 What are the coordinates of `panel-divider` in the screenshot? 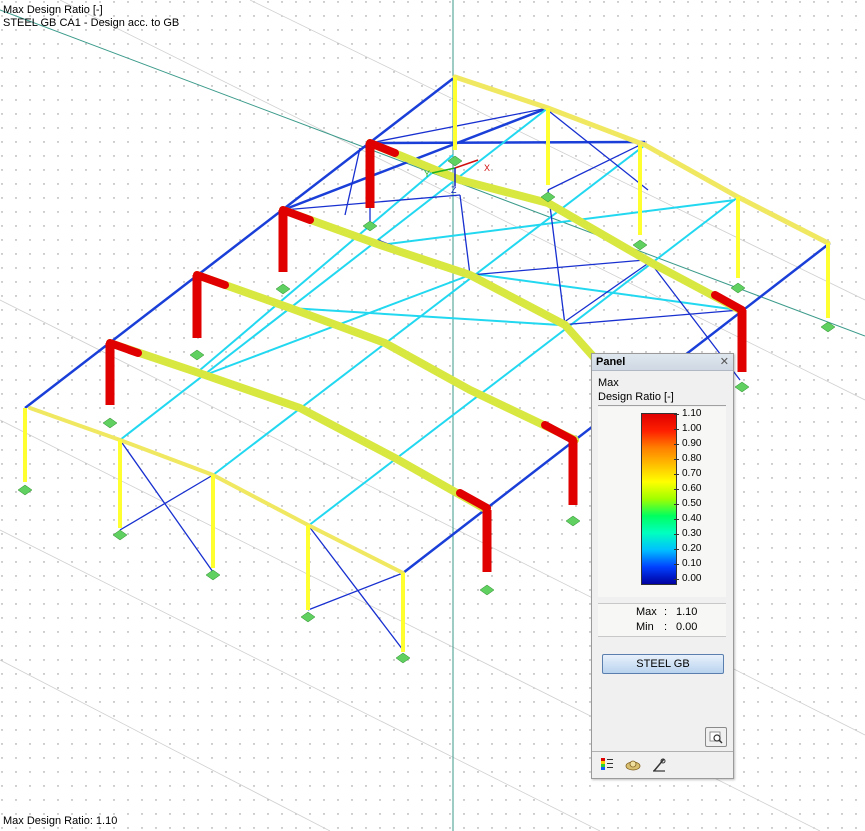 It's located at (662, 405).